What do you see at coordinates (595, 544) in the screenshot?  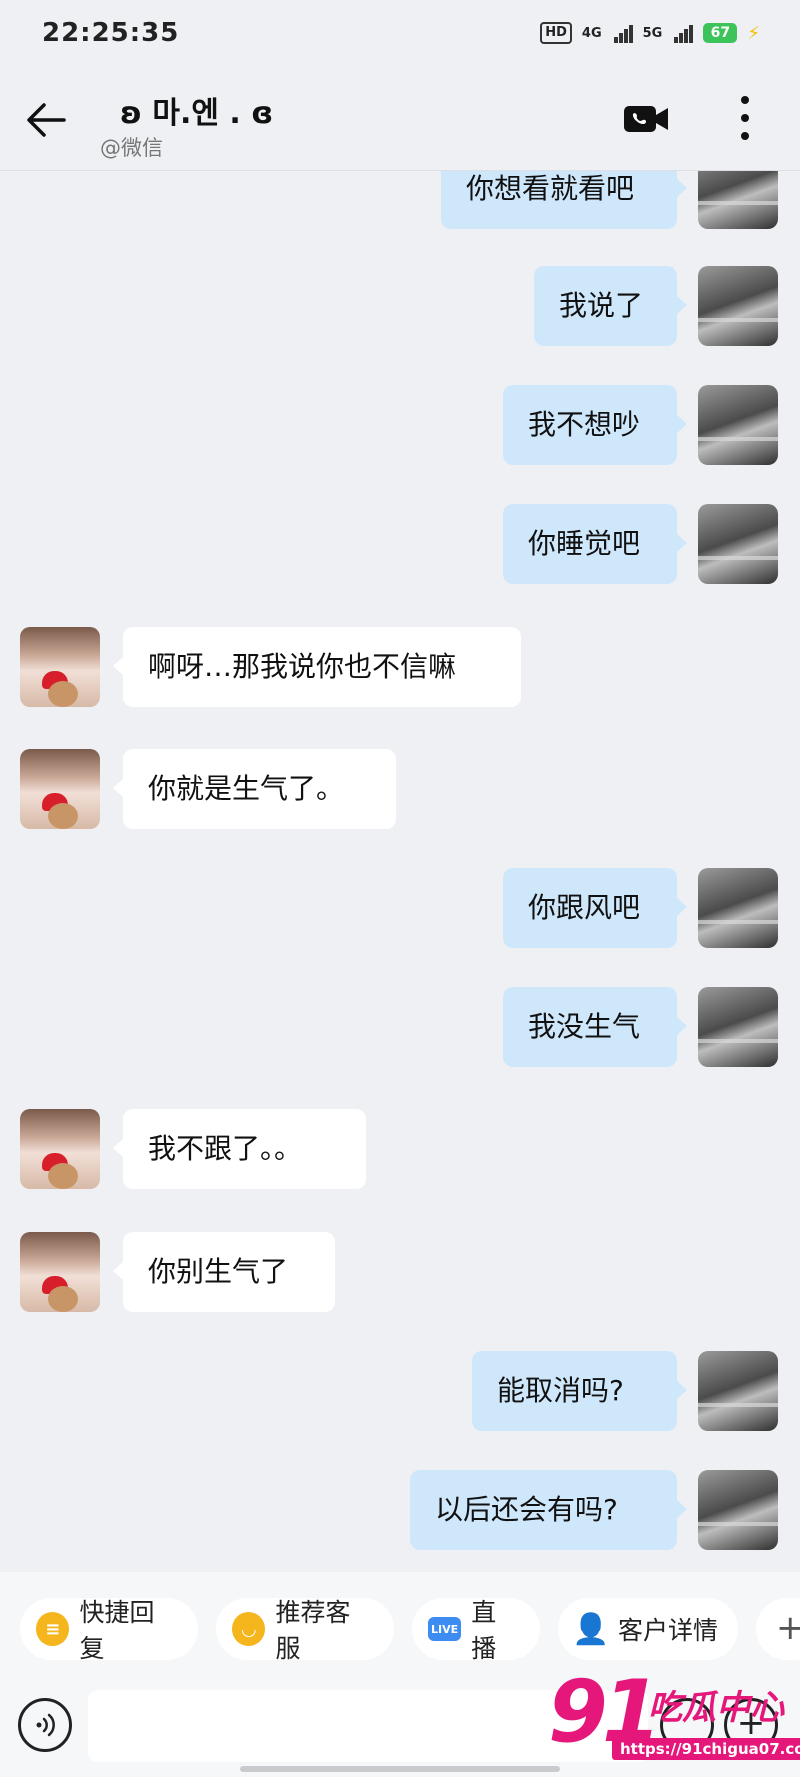 I see `message-bubble: 你睡觉吧` at bounding box center [595, 544].